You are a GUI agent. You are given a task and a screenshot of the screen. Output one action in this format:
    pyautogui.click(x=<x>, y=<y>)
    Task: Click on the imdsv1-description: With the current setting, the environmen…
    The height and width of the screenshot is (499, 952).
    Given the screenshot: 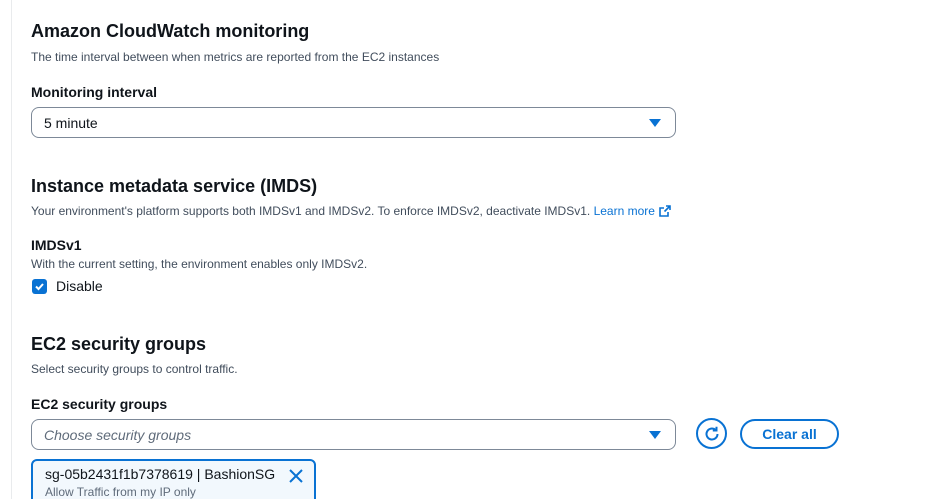 What is the action you would take?
    pyautogui.click(x=199, y=264)
    